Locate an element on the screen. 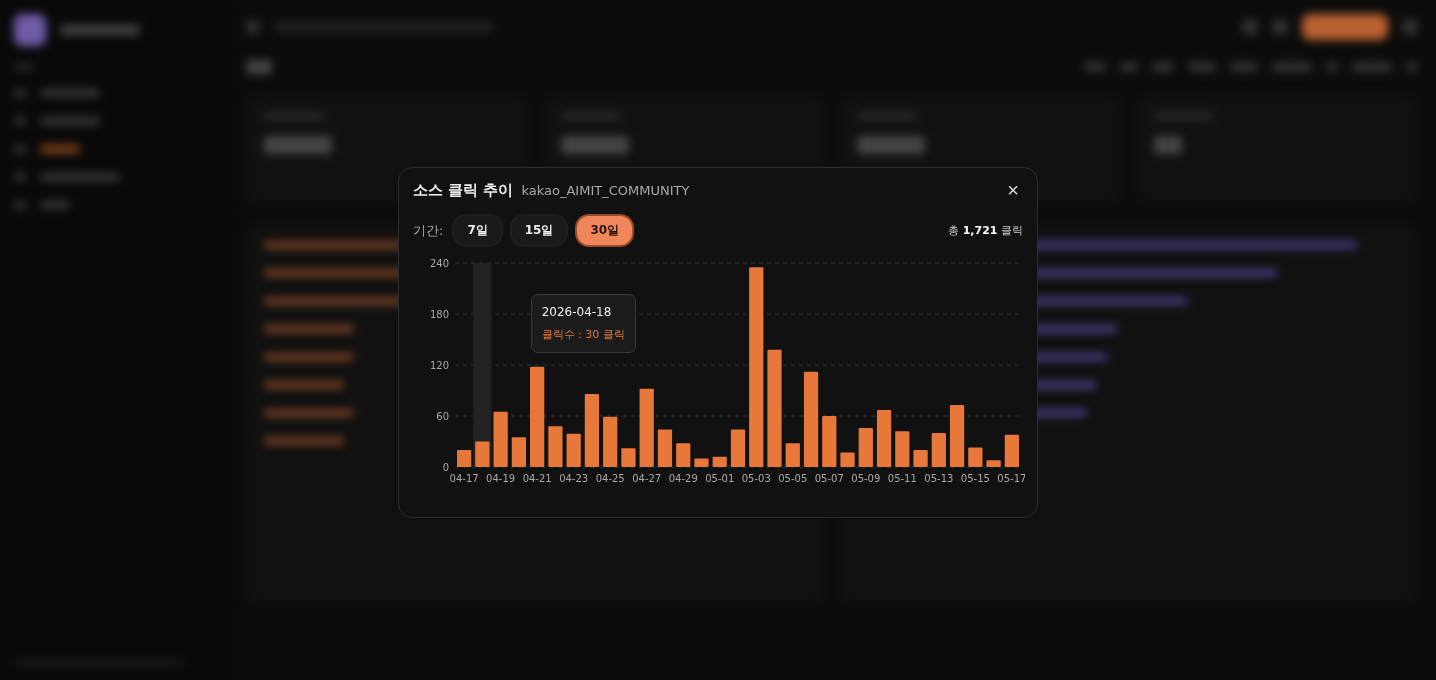  total-clicks: 총 1,721 클릭 is located at coordinates (985, 230).